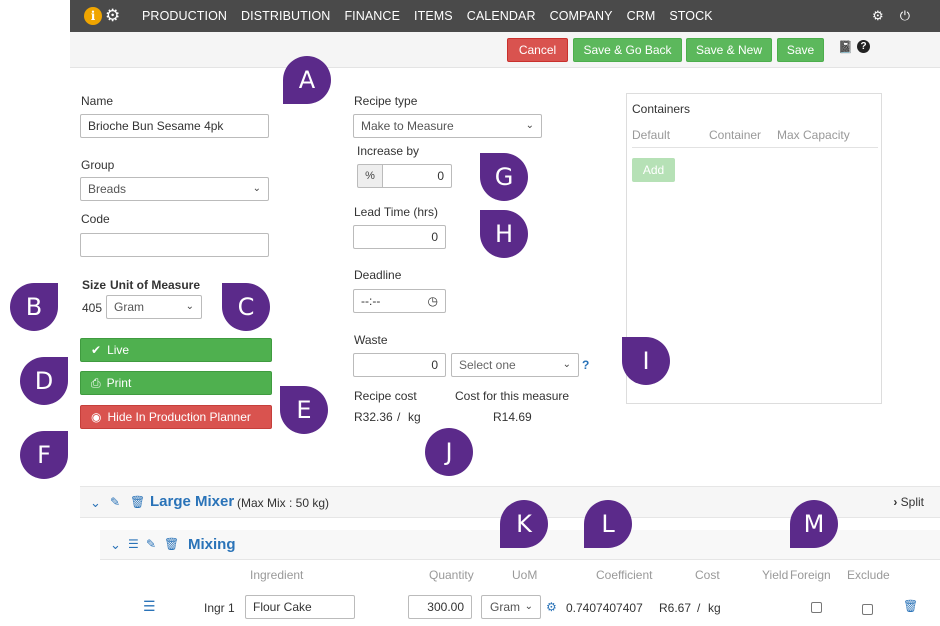 This screenshot has height=626, width=940. I want to click on live-label: Live, so click(118, 350).